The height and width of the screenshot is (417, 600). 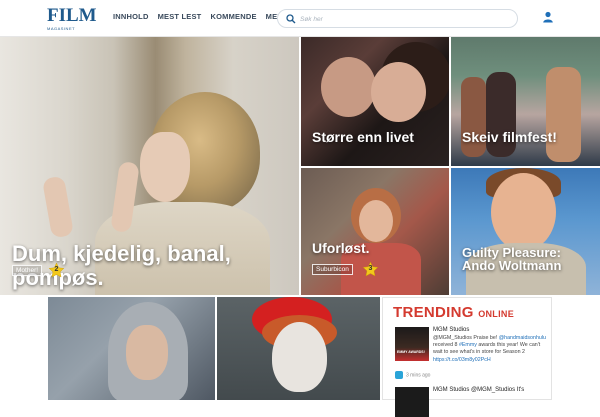 I want to click on movie-tag: Suburbicon, so click(x=332, y=269).